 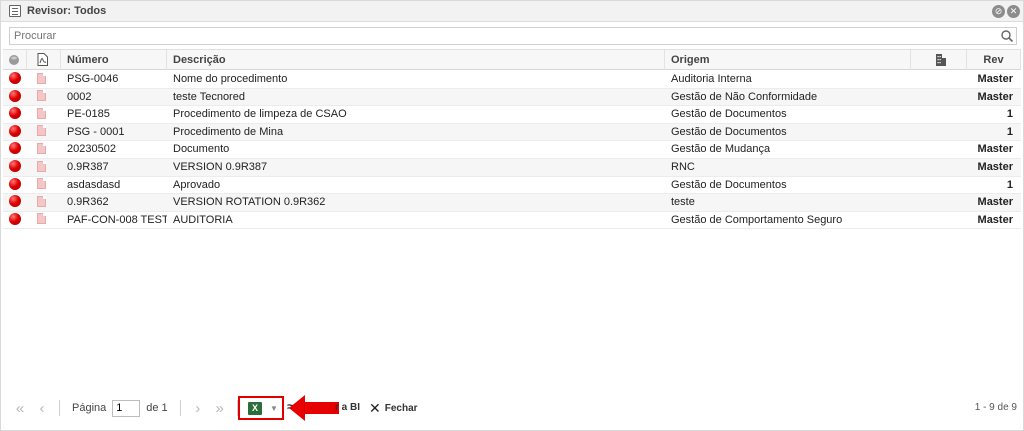 I want to click on pdf-column-header, so click(x=44, y=60).